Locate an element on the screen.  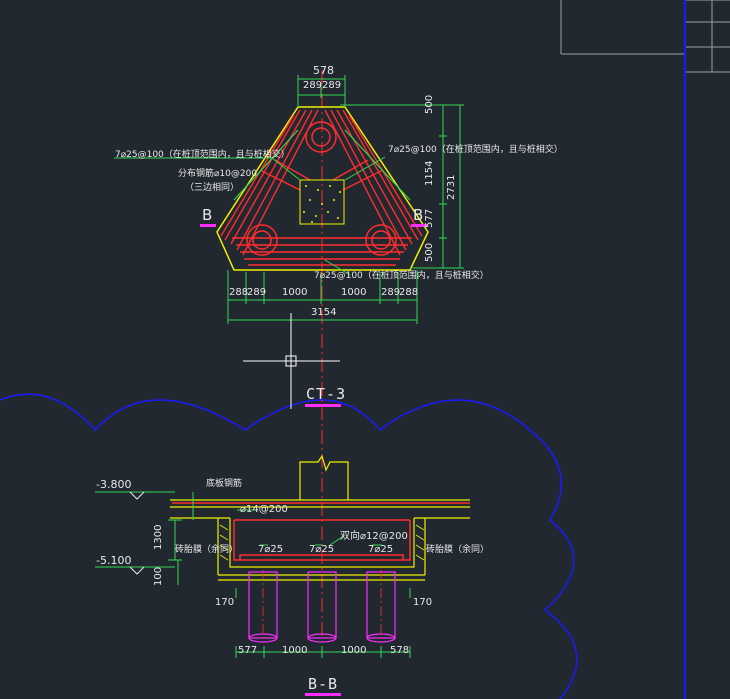
section-mark-left-bar is located at coordinates (208, 225).